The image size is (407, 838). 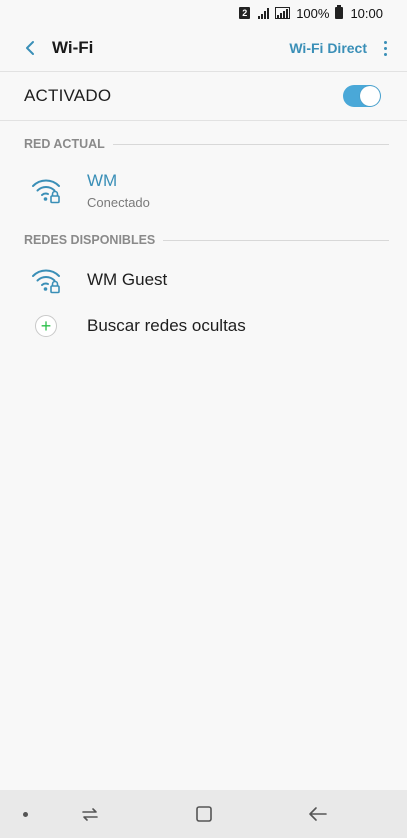 What do you see at coordinates (264, 13) in the screenshot?
I see `signal-strength-icon` at bounding box center [264, 13].